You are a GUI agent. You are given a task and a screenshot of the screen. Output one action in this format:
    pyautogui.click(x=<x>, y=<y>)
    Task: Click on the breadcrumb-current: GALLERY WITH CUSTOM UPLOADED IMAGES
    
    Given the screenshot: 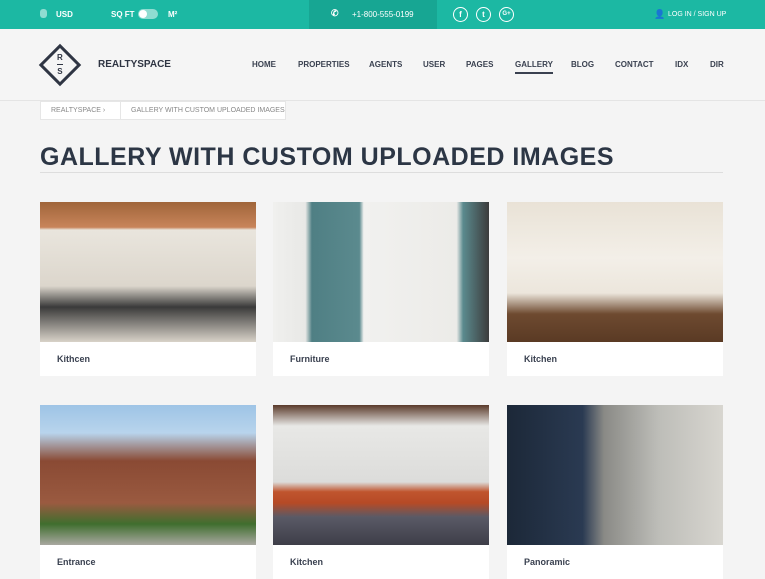 What is the action you would take?
    pyautogui.click(x=203, y=110)
    